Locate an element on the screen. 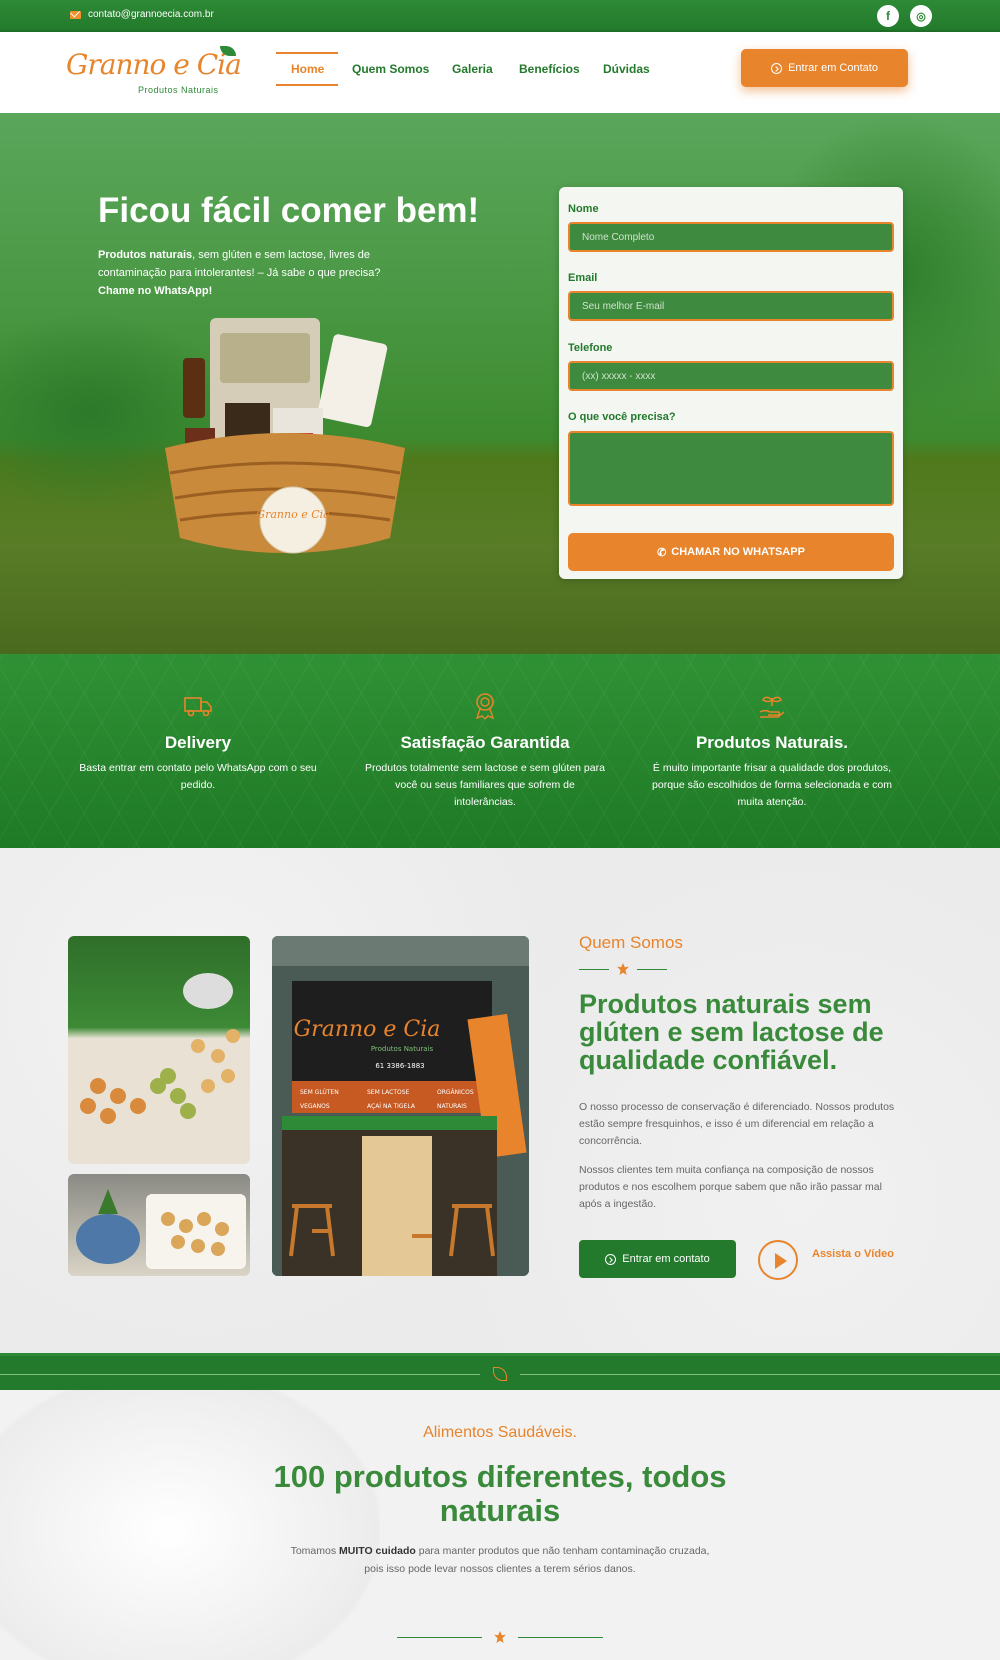 The image size is (1000, 1660). hero-title: Ficou fácil comer bem! is located at coordinates (289, 210).